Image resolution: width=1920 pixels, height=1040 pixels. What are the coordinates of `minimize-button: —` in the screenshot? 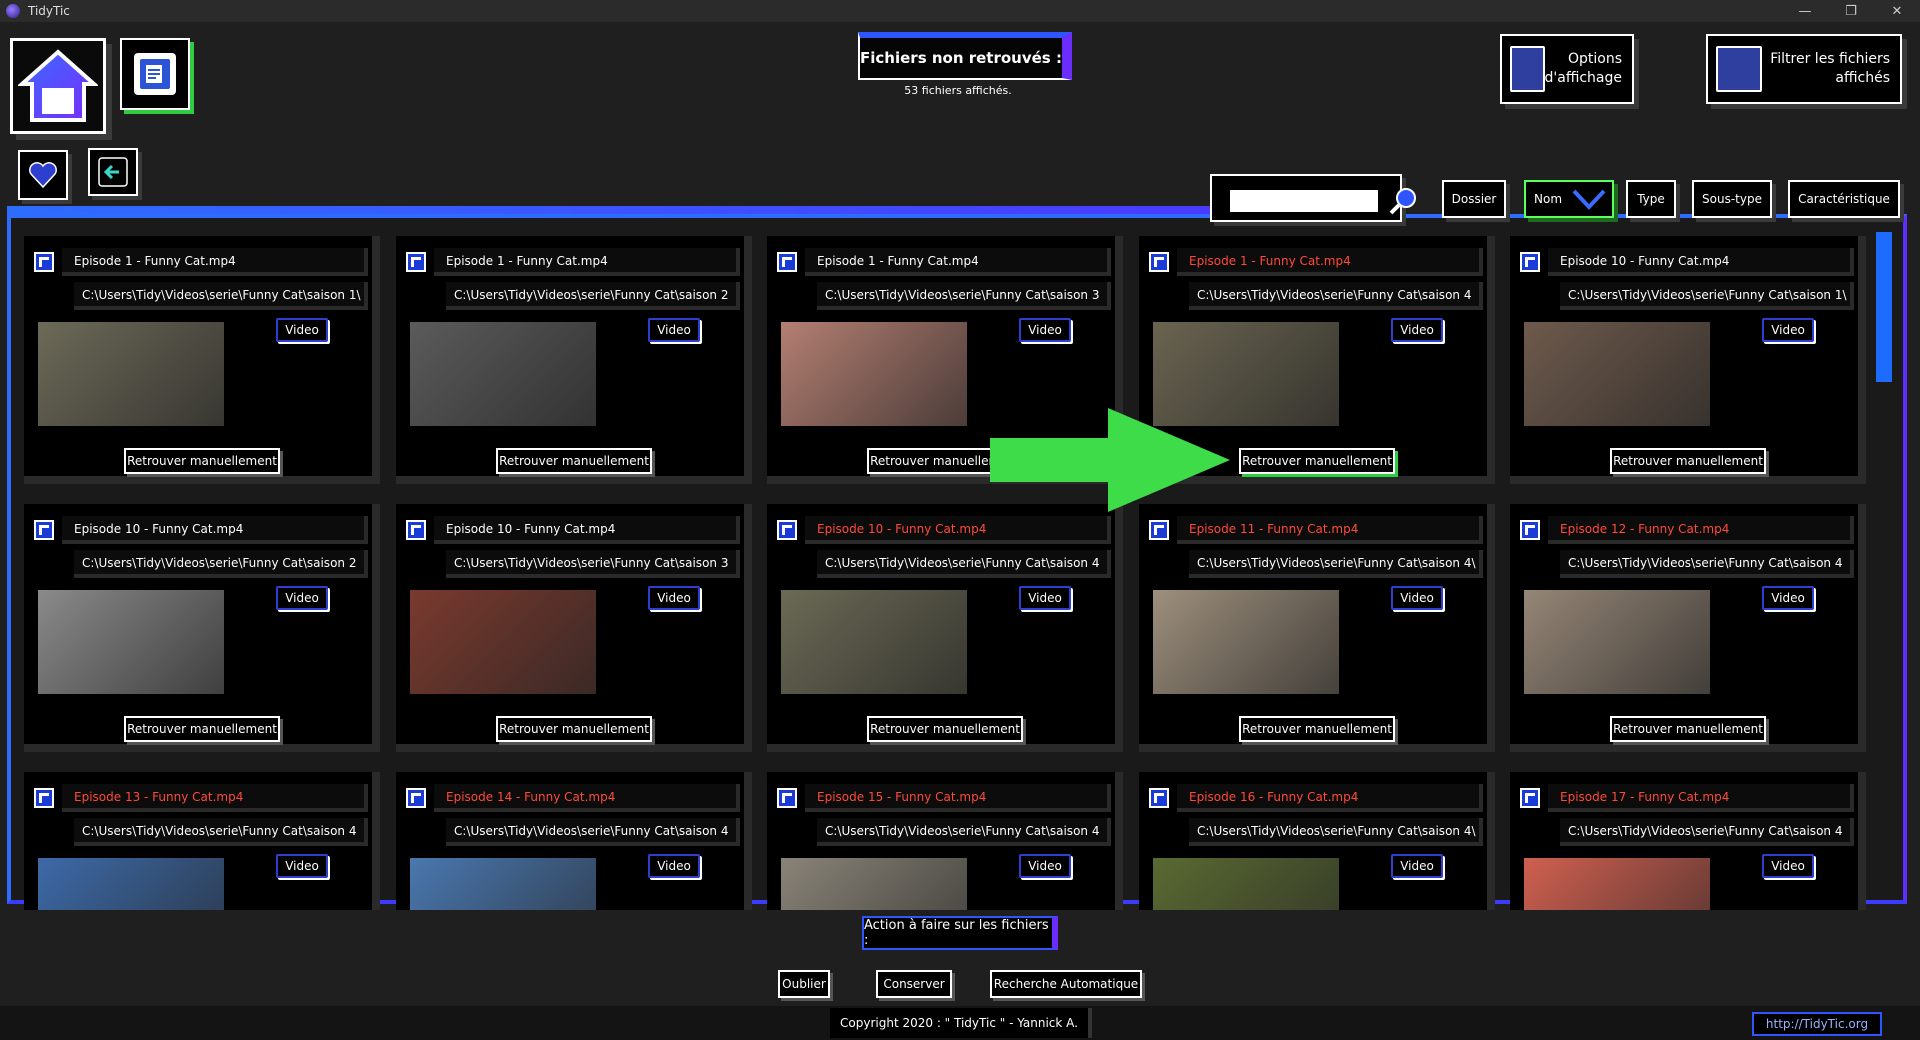 It's located at (1805, 11).